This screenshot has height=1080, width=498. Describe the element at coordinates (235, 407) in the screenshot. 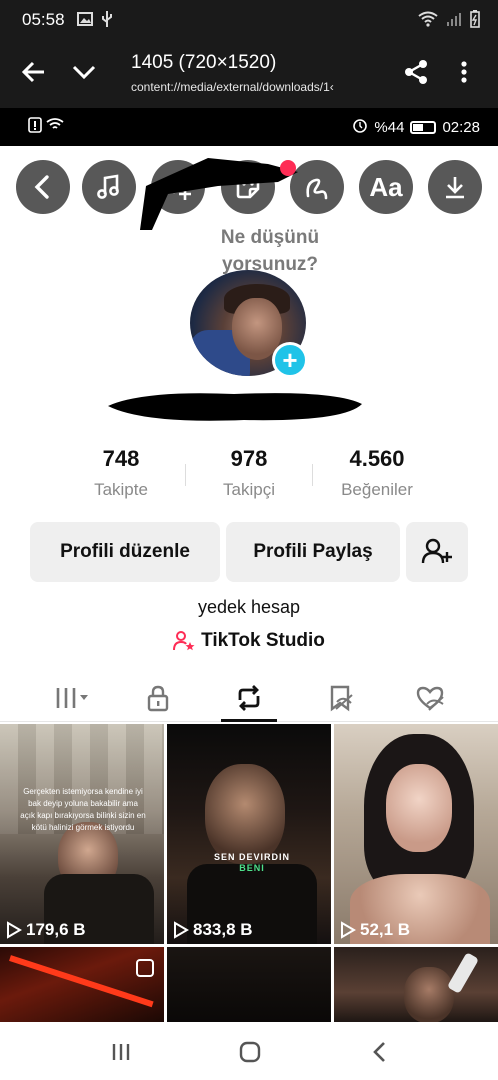

I see `name-scribble-mark` at that location.